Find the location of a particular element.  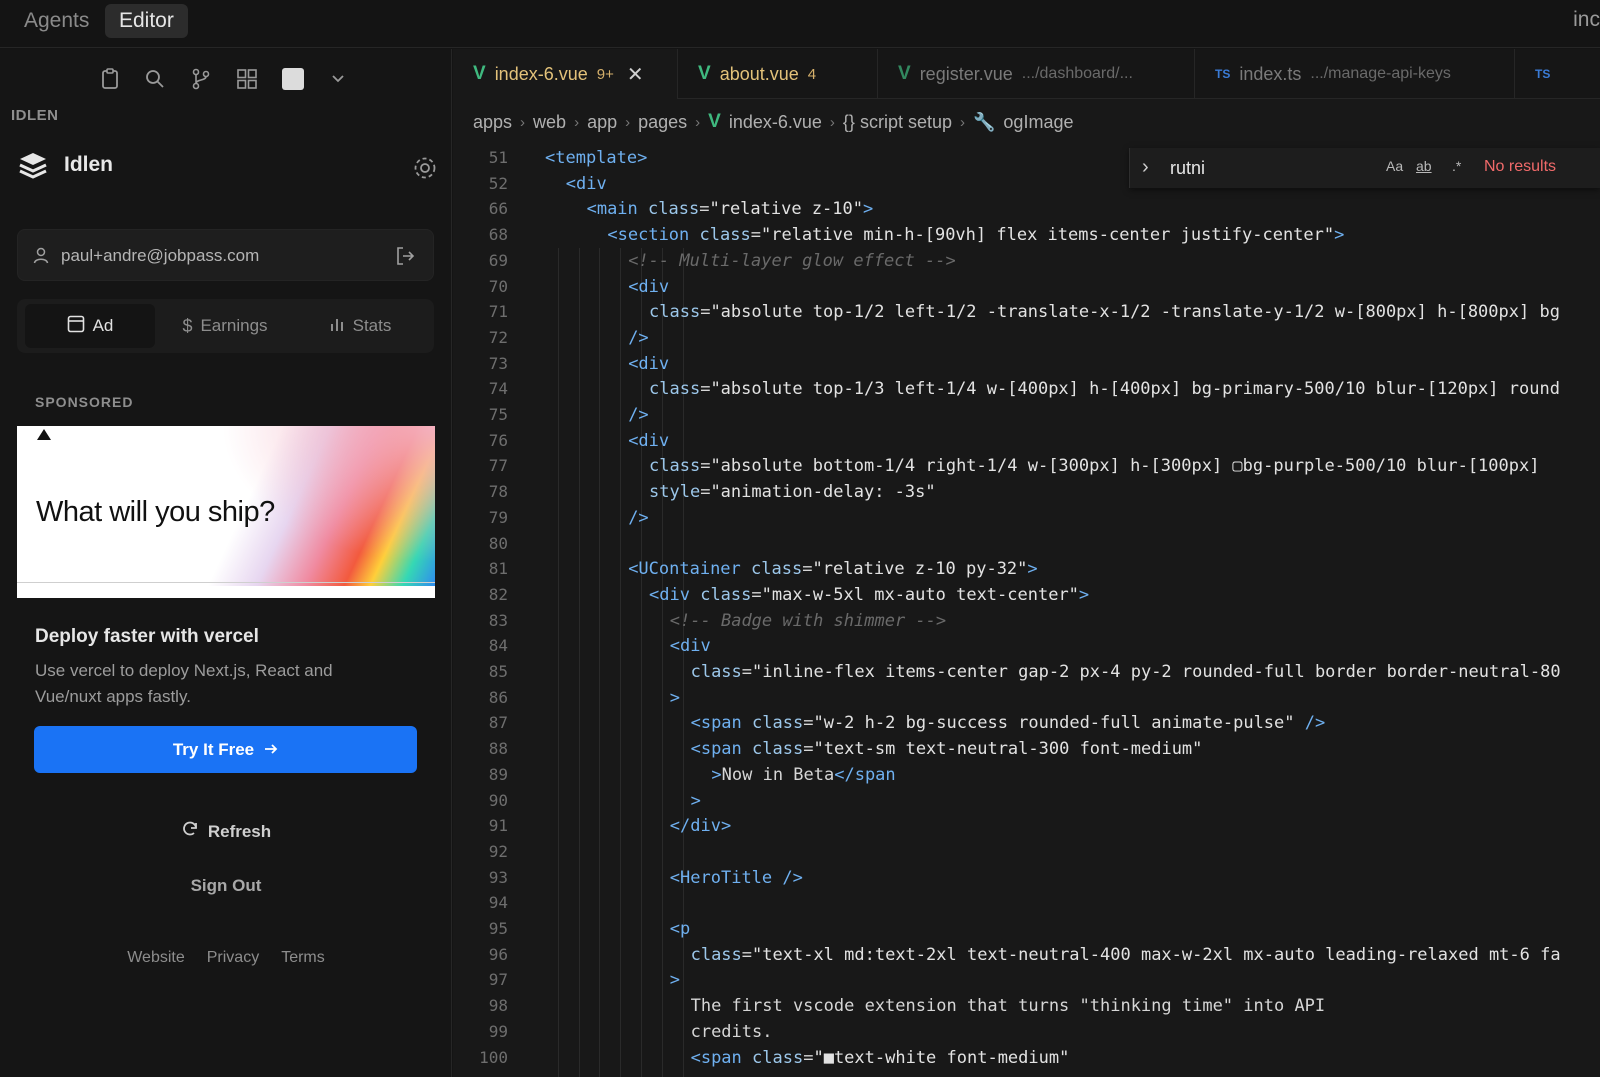

search-icon is located at coordinates (155, 79).